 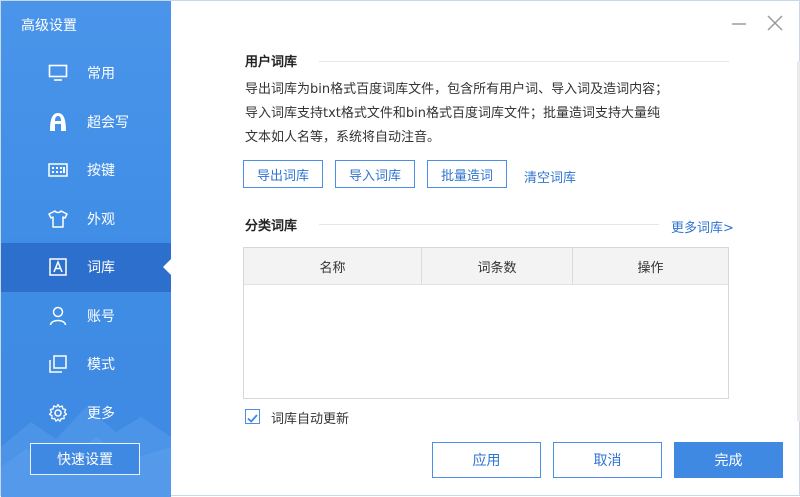 What do you see at coordinates (486, 460) in the screenshot?
I see `apply-button: 应用` at bounding box center [486, 460].